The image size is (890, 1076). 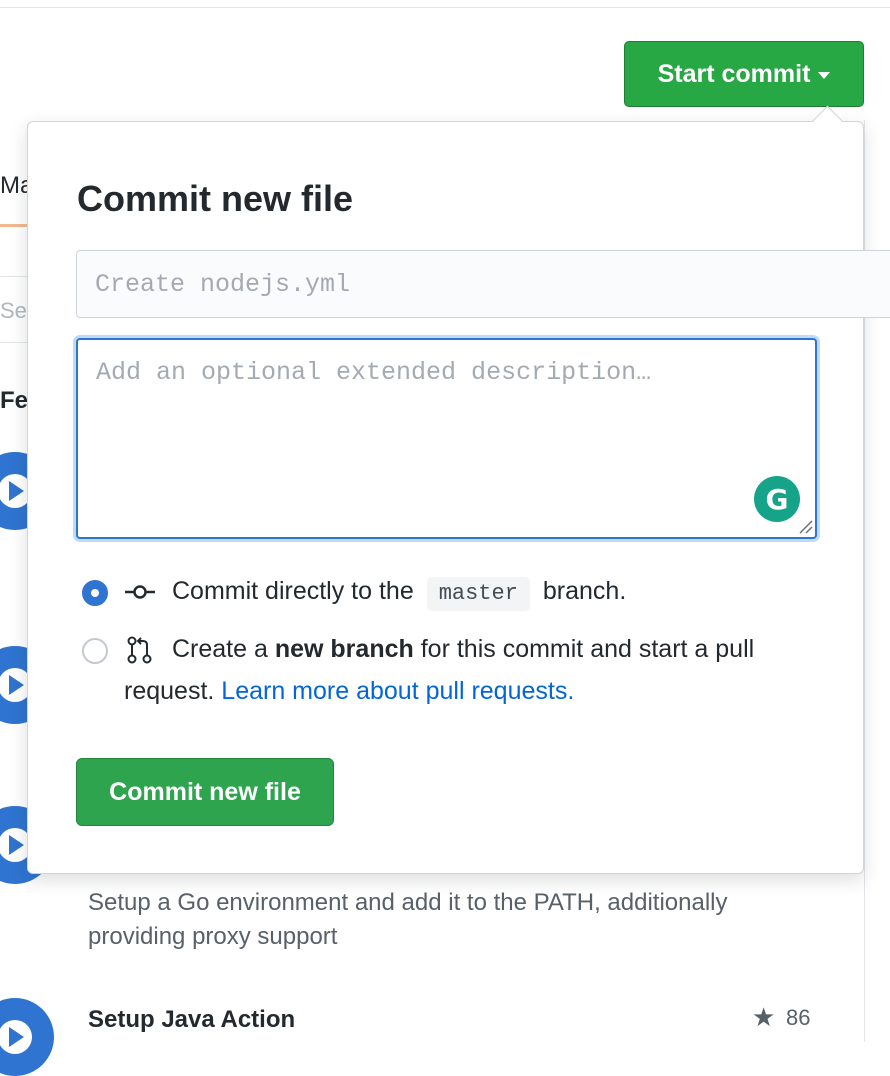 What do you see at coordinates (764, 1017) in the screenshot?
I see `star-icon: ★` at bounding box center [764, 1017].